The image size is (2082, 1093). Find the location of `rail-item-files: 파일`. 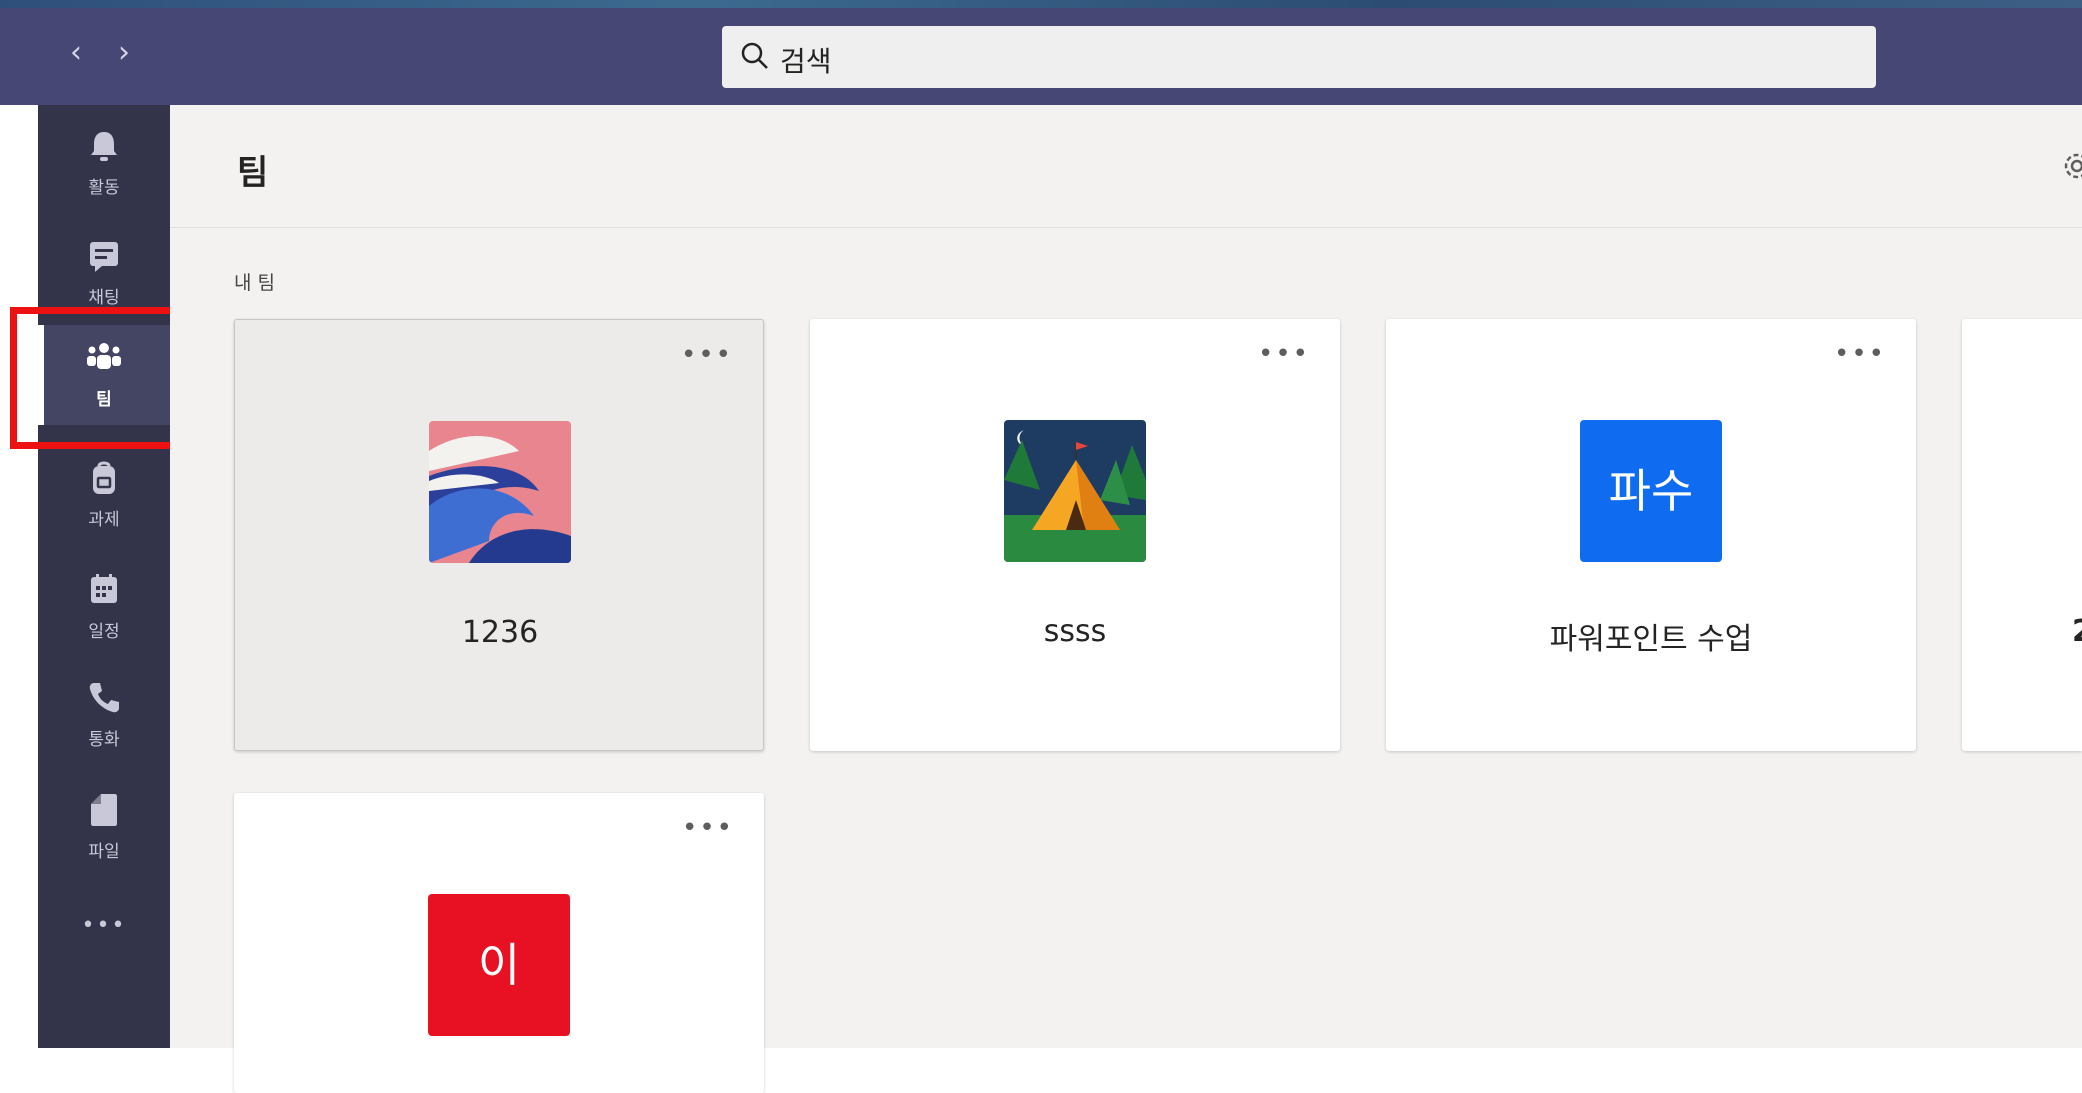

rail-item-files: 파일 is located at coordinates (104, 827).